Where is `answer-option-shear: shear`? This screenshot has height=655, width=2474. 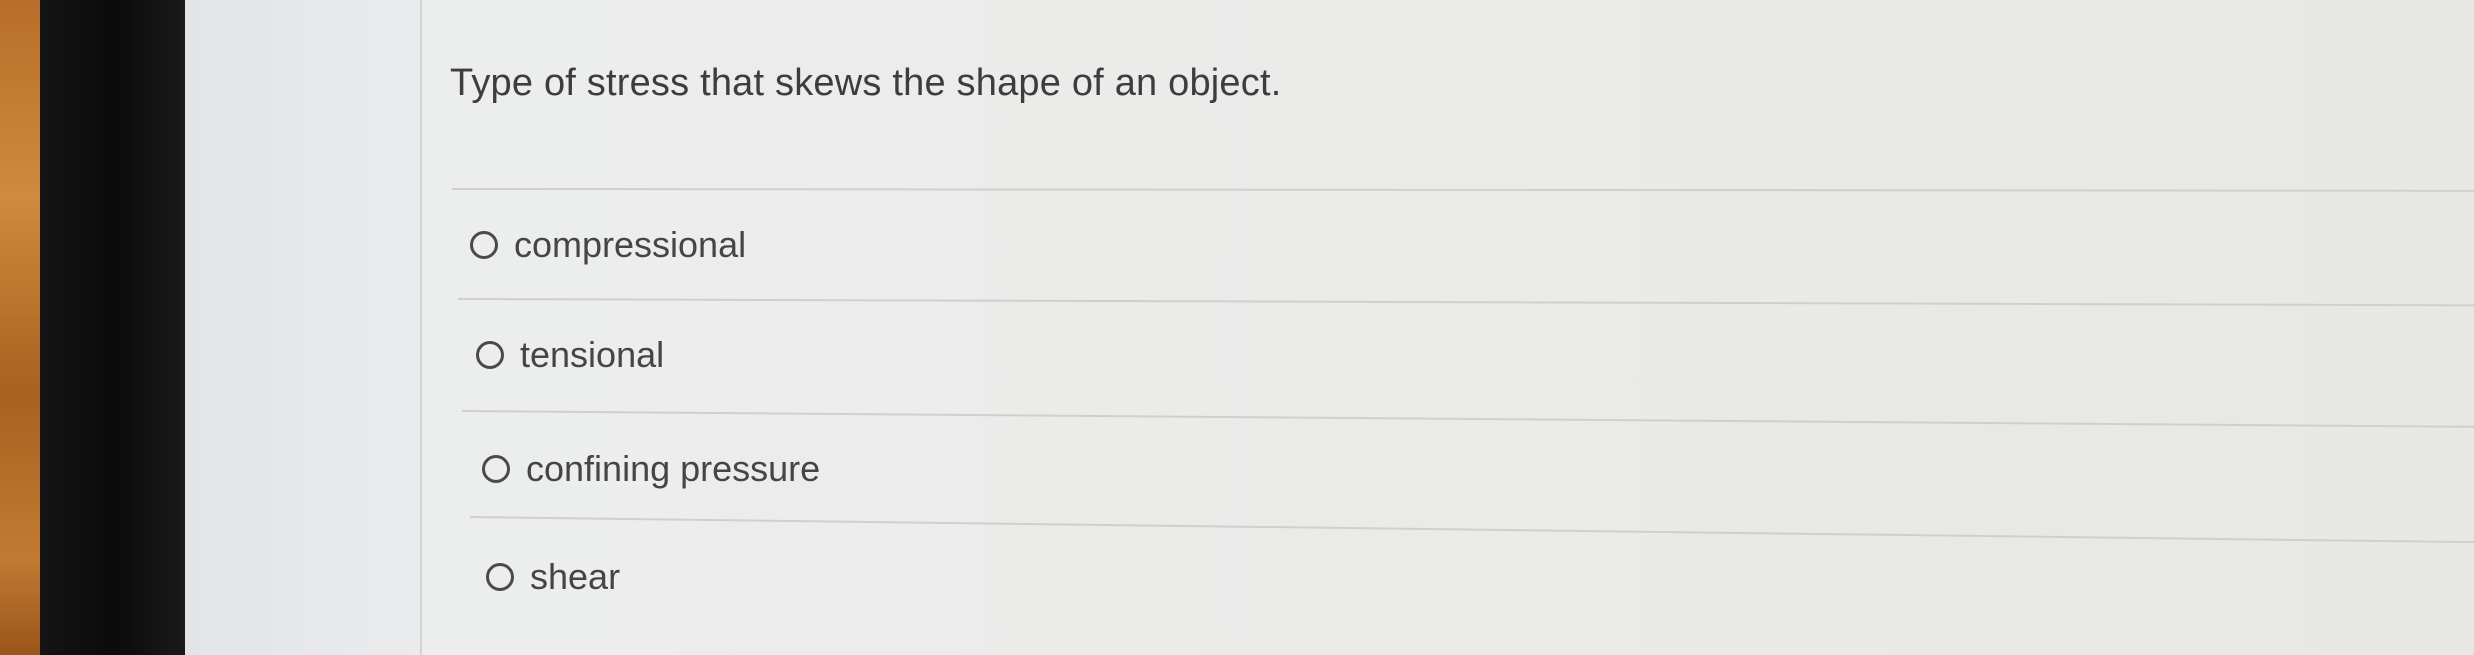
answer-option-shear: shear is located at coordinates (553, 577).